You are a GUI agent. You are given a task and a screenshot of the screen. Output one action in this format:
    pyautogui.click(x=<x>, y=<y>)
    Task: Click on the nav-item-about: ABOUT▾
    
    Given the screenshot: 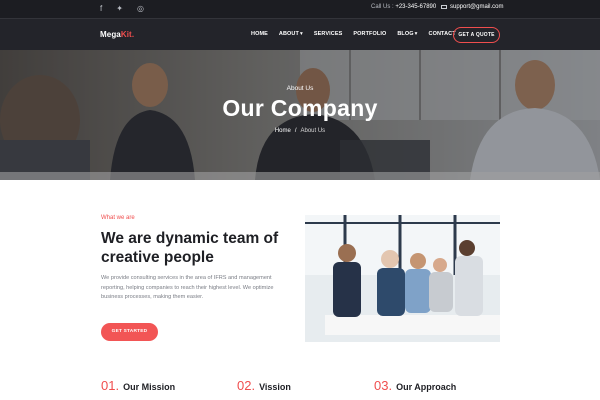 What is the action you would take?
    pyautogui.click(x=291, y=34)
    